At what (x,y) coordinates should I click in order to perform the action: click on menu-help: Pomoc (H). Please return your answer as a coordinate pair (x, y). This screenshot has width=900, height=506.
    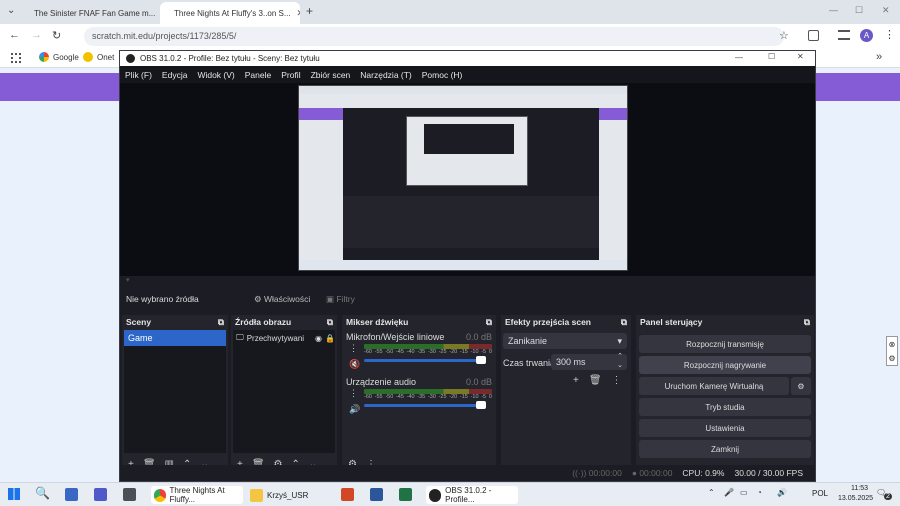
    Looking at the image, I should click on (442, 75).